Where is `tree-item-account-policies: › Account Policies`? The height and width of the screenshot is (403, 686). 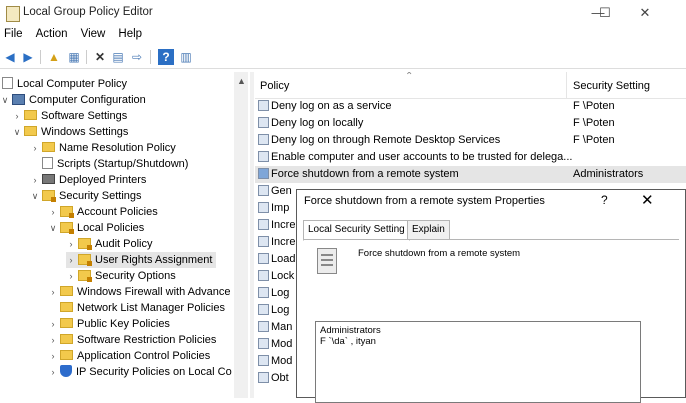
tree-item-account-policies: › Account Policies is located at coordinates (103, 212).